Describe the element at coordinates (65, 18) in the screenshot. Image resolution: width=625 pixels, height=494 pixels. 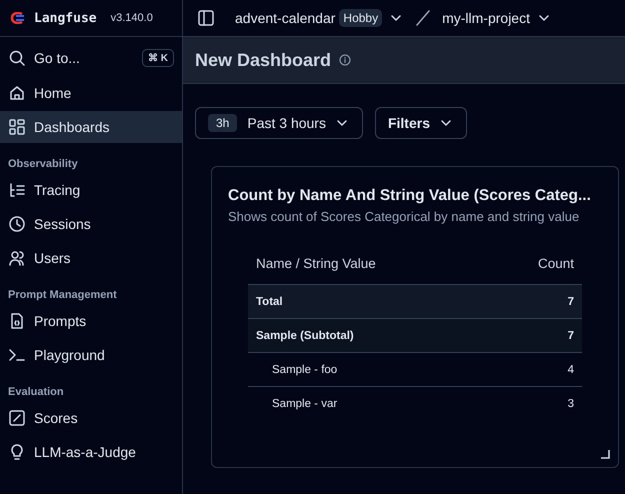
I see `app-name: Langfuse` at that location.